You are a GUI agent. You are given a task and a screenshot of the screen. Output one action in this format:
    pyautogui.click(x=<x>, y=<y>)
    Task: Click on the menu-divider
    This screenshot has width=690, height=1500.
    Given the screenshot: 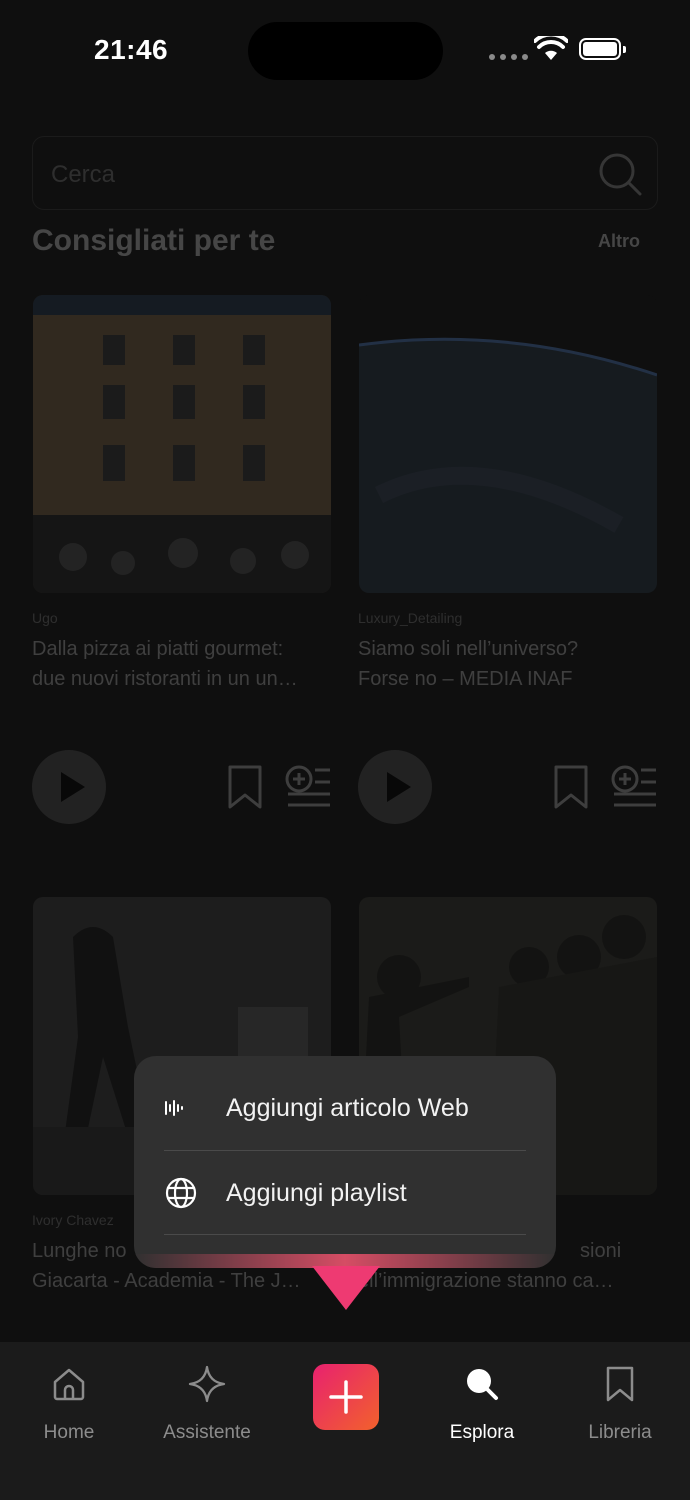 What is the action you would take?
    pyautogui.click(x=345, y=1234)
    